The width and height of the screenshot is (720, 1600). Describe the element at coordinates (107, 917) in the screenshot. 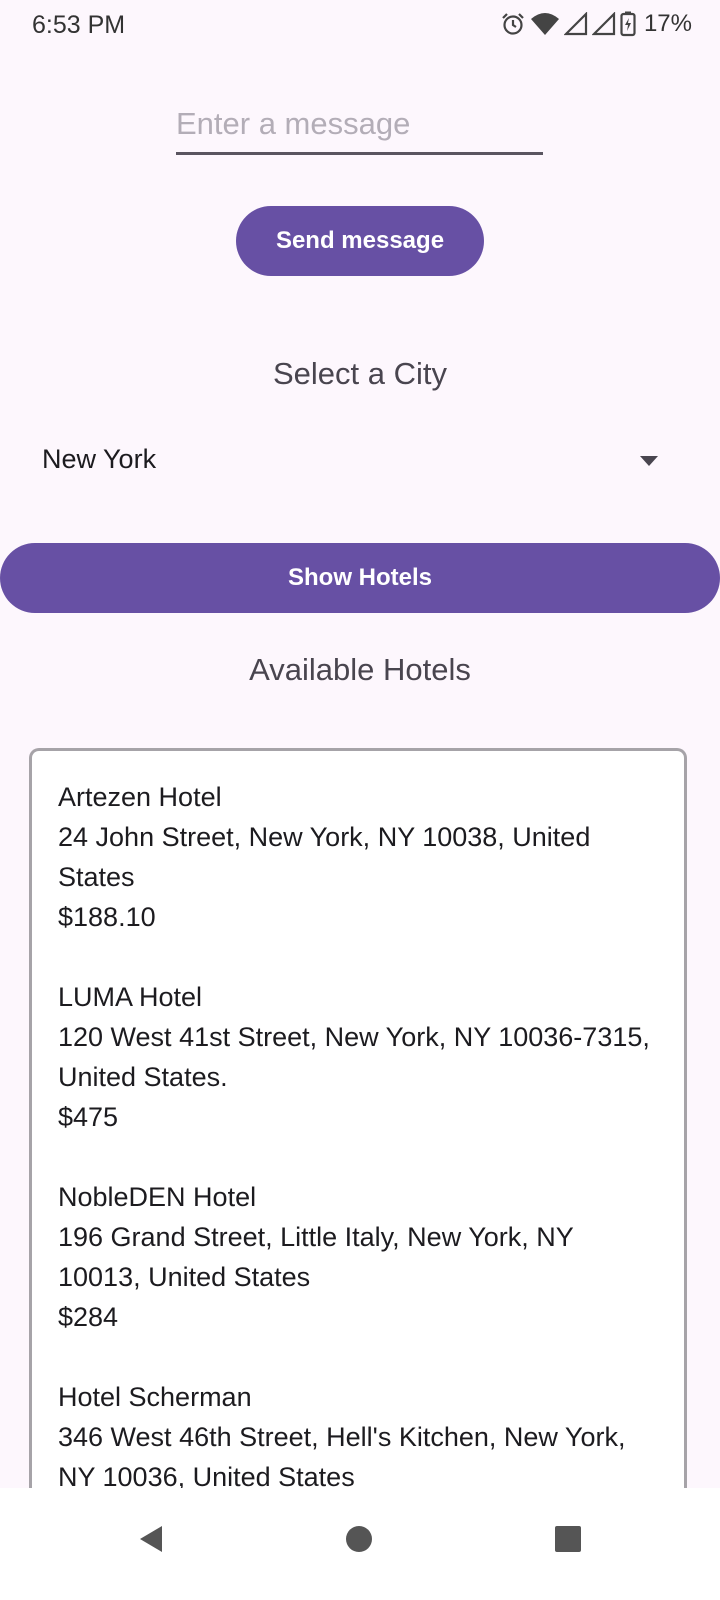

I see `hotel-price: $188.10` at that location.